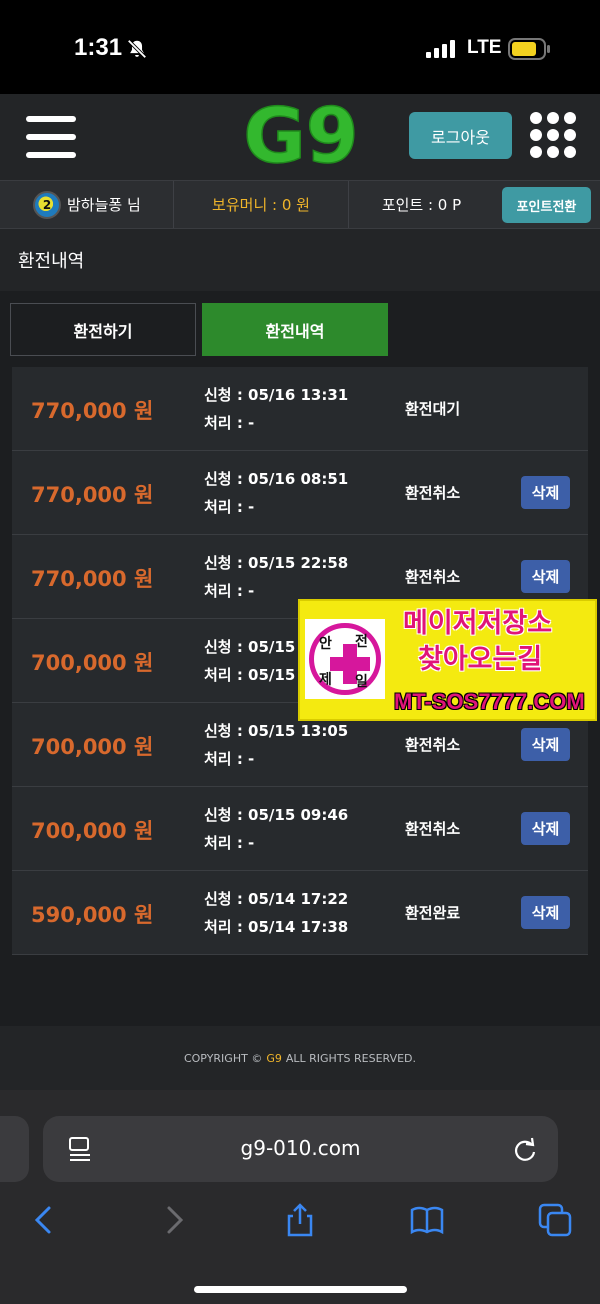 Image resolution: width=600 pixels, height=1304 pixels. What do you see at coordinates (300, 47) in the screenshot?
I see `status-bar: 1:31 LTE` at bounding box center [300, 47].